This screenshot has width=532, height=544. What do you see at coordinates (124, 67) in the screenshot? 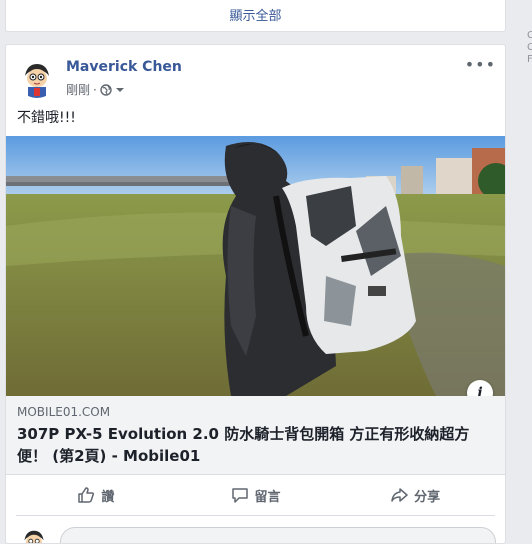
I see `author-name: Maverick Chen` at bounding box center [124, 67].